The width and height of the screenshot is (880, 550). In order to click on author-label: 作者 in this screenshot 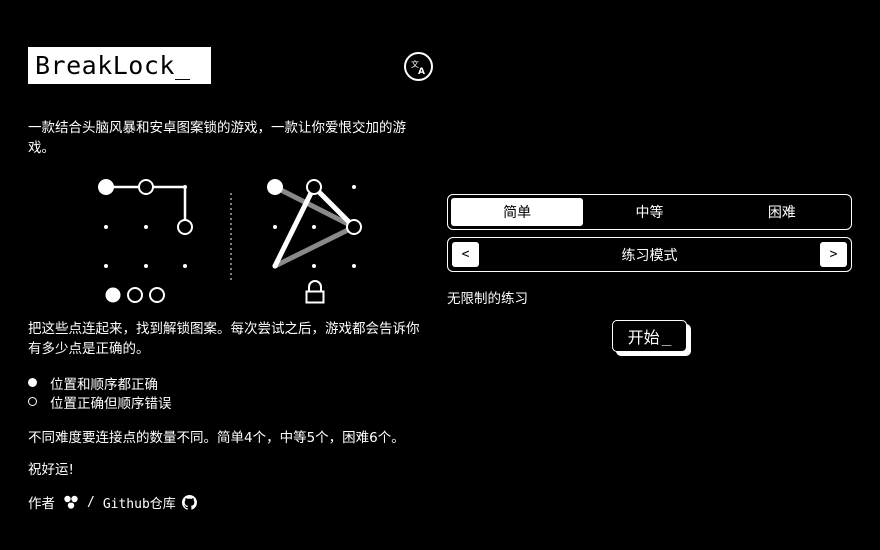, I will do `click(41, 504)`.